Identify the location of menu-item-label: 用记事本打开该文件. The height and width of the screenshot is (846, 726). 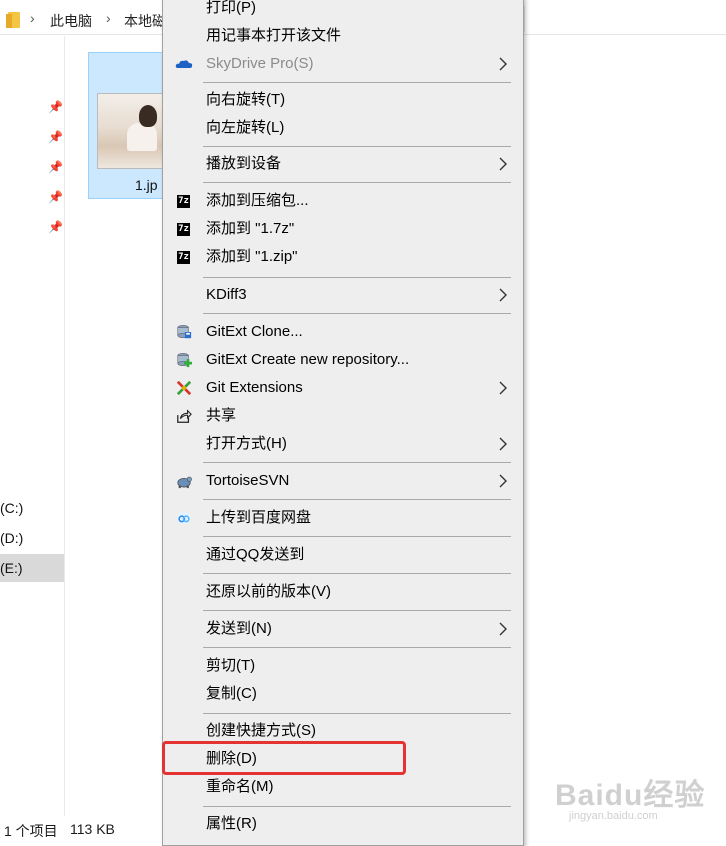
(274, 35).